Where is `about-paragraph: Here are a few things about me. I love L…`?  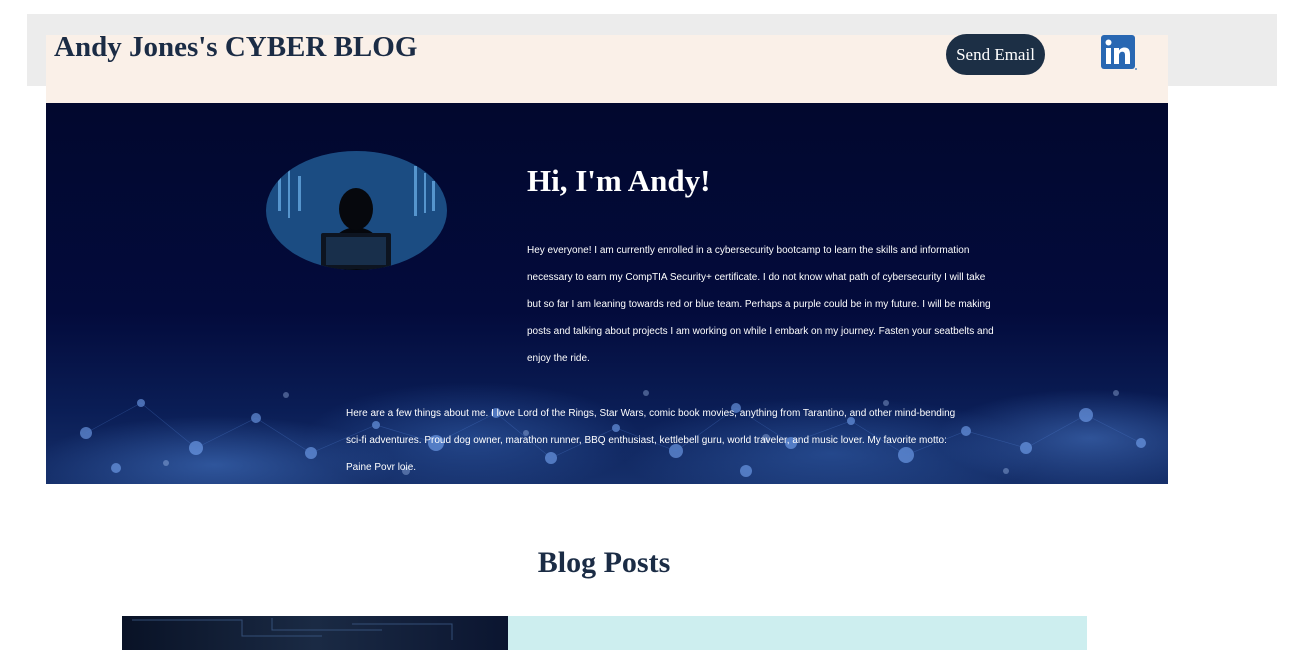
about-paragraph: Here are a few things about me. I love L… is located at coordinates (651, 440).